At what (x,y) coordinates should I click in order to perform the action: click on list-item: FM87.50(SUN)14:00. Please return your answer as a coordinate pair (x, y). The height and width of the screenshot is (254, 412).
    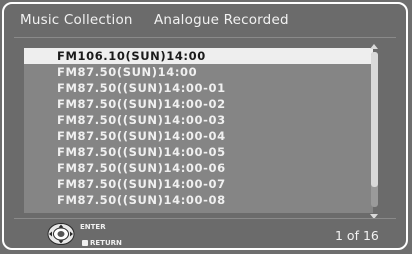
    Looking at the image, I should click on (198, 72).